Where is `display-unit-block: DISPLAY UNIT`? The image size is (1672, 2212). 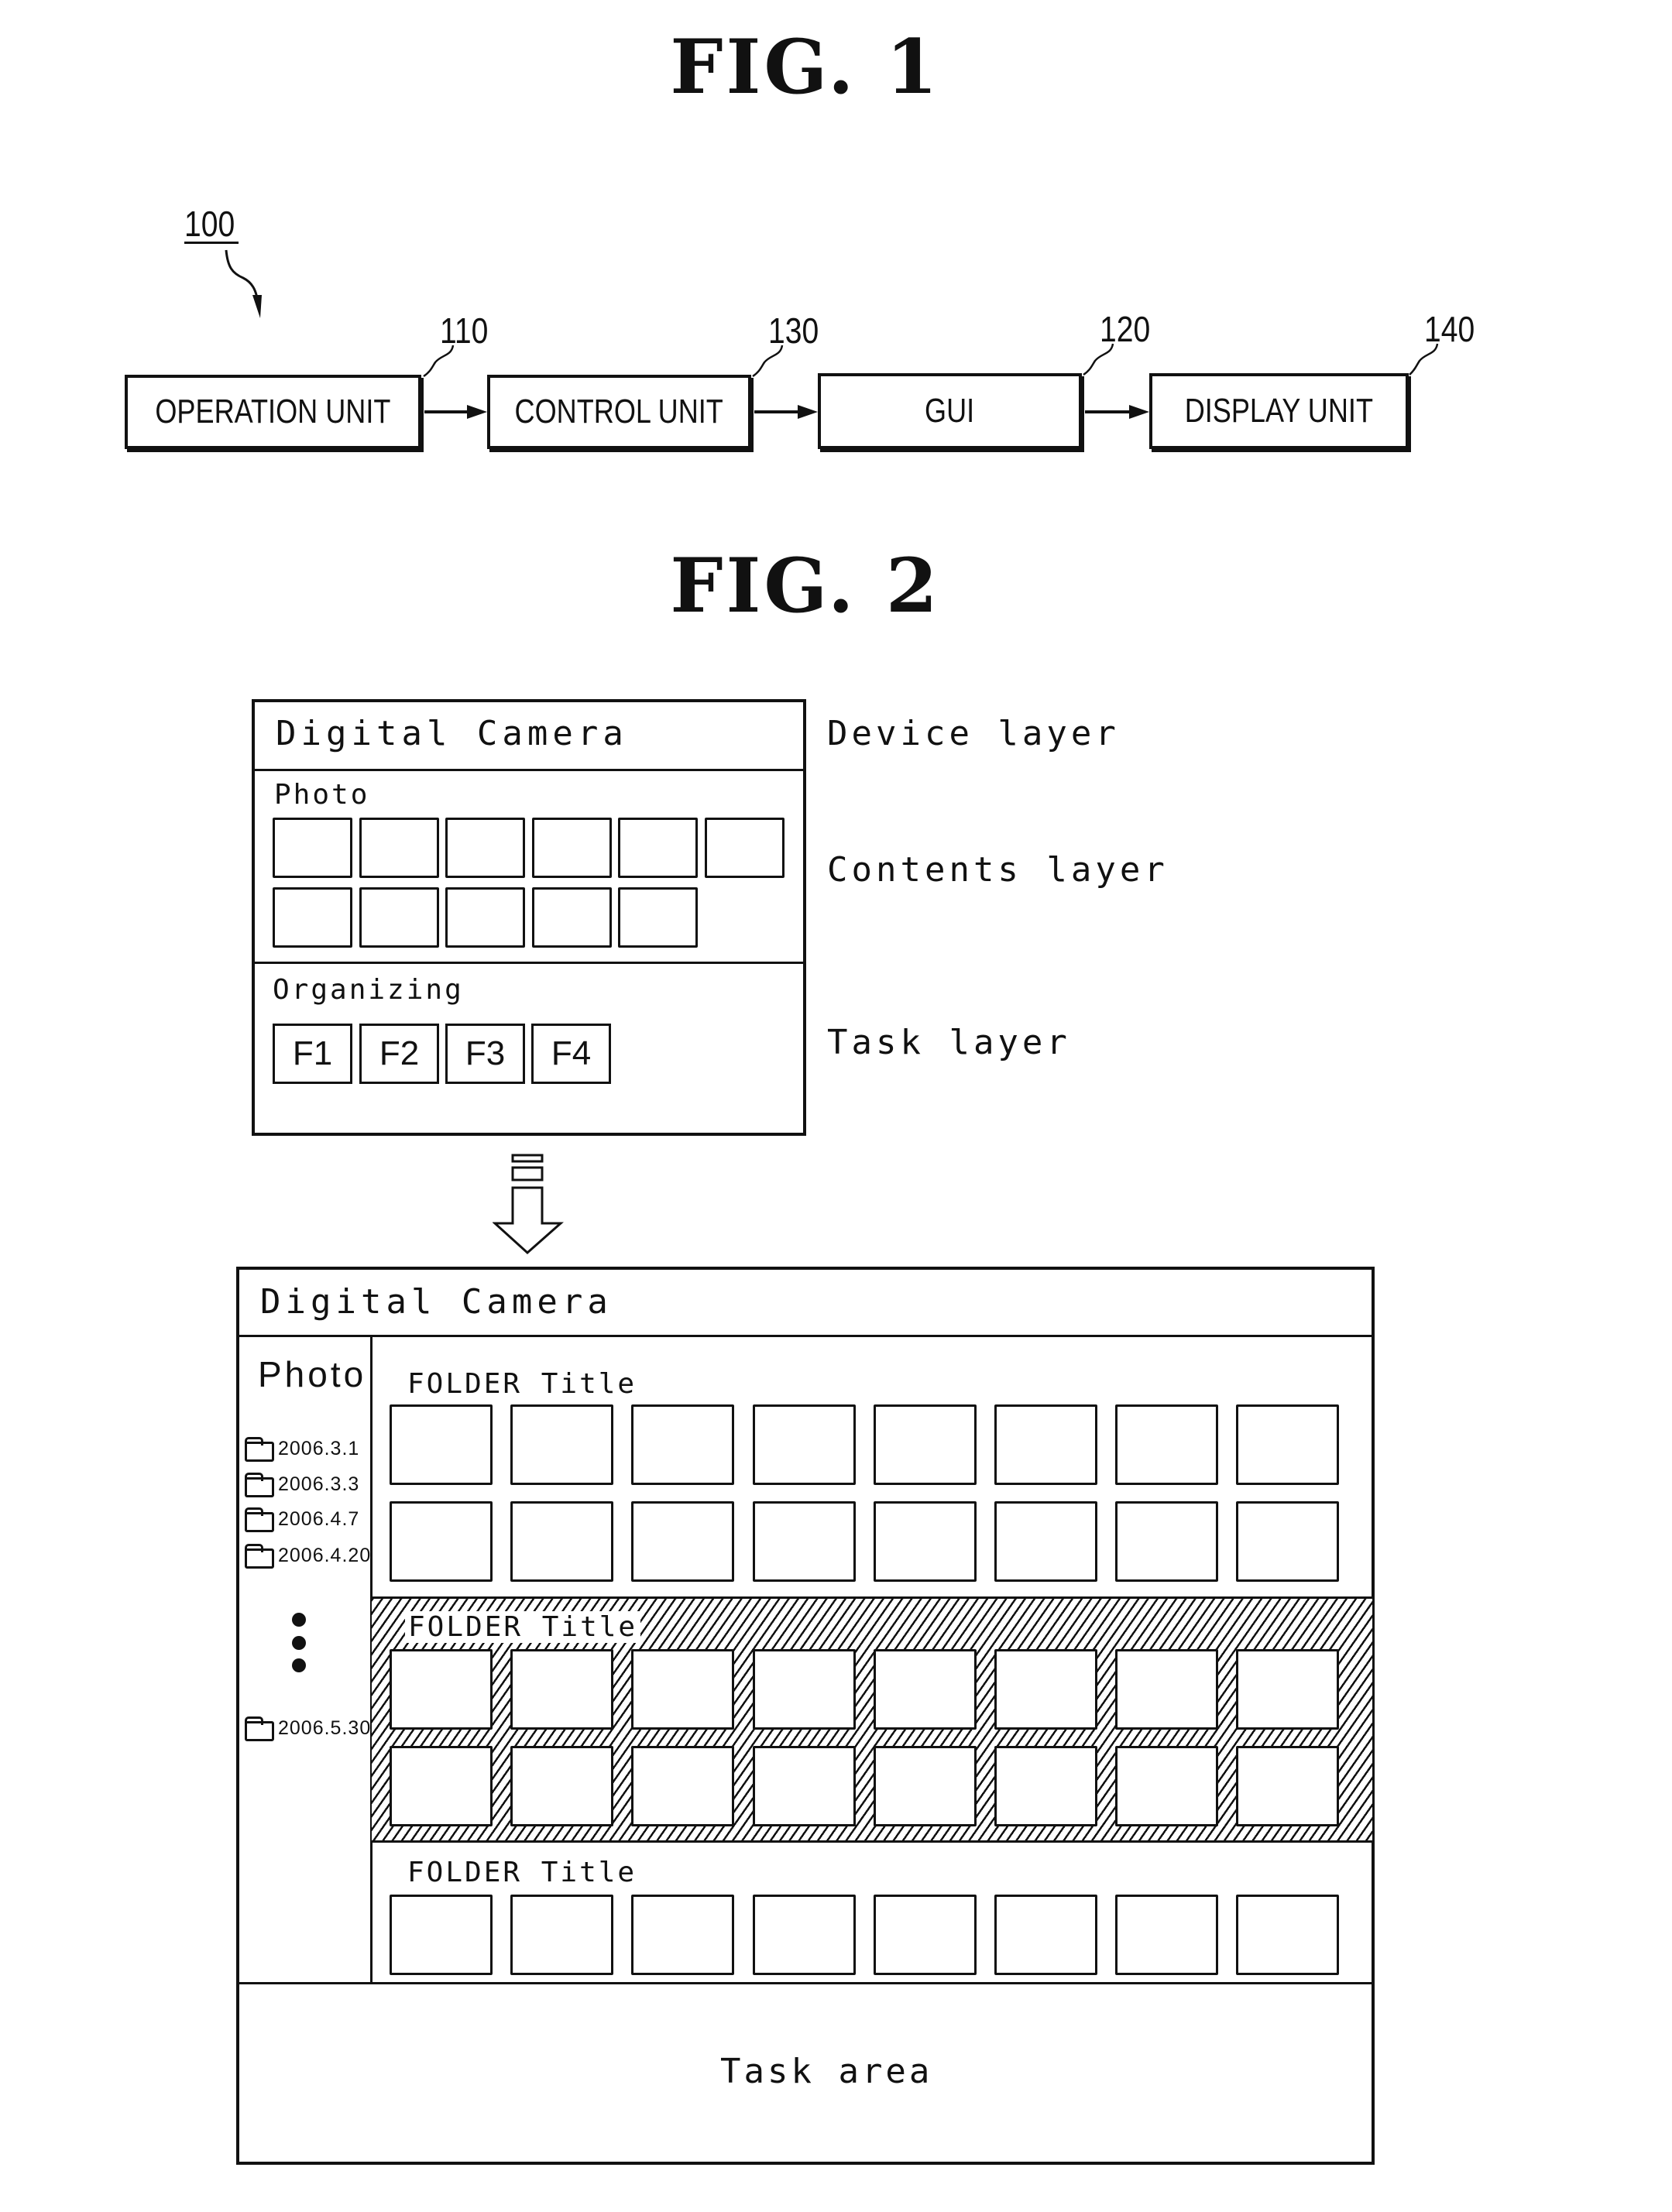 display-unit-block: DISPLAY UNIT is located at coordinates (1279, 411).